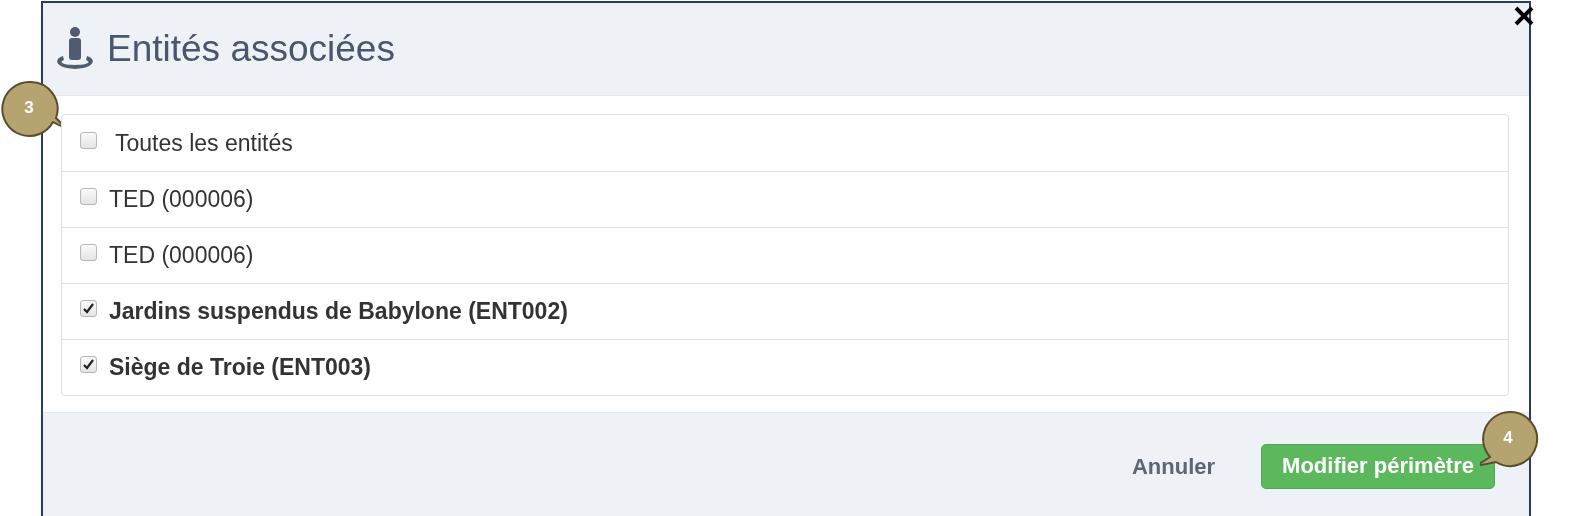 The height and width of the screenshot is (516, 1583). Describe the element at coordinates (1173, 467) in the screenshot. I see `cancel-button: Annuler` at that location.